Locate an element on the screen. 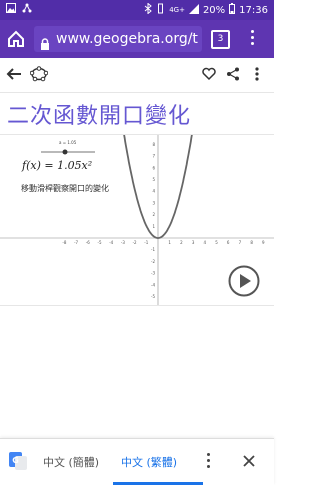 The height and width of the screenshot is (485, 320). x-tick-label: 3 is located at coordinates (193, 242).